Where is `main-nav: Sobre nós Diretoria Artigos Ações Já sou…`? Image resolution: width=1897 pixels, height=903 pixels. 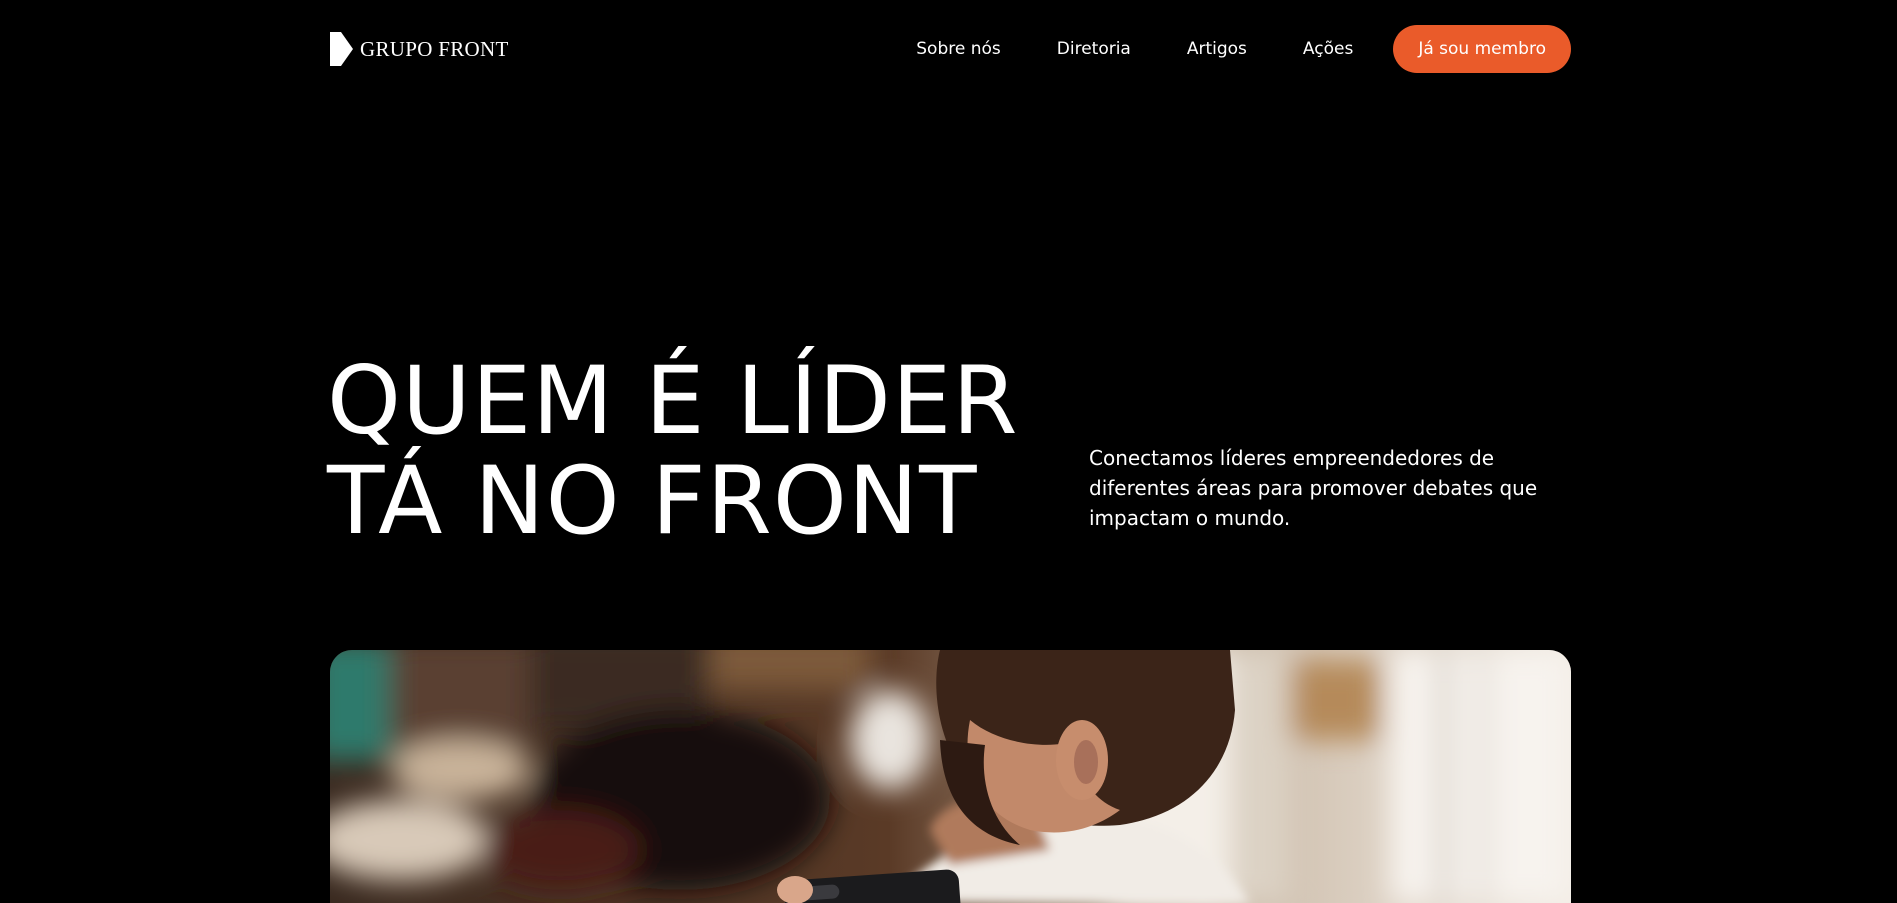
main-nav: Sobre nós Diretoria Artigos Ações Já sou… is located at coordinates (1243, 49).